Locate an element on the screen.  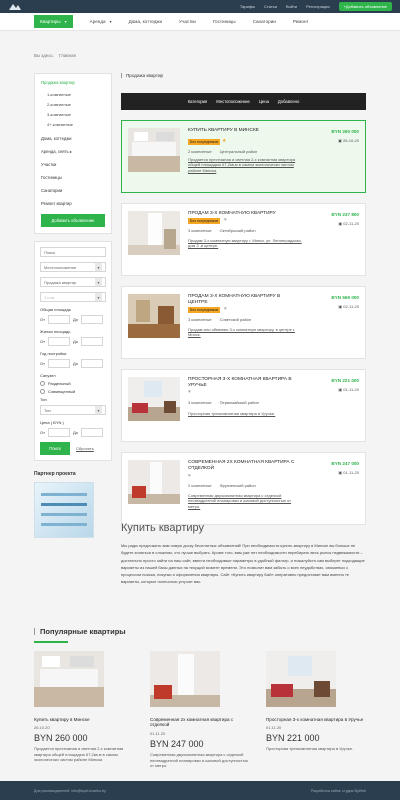
category-sale: Продажа квартир is located at coordinates (73, 82).